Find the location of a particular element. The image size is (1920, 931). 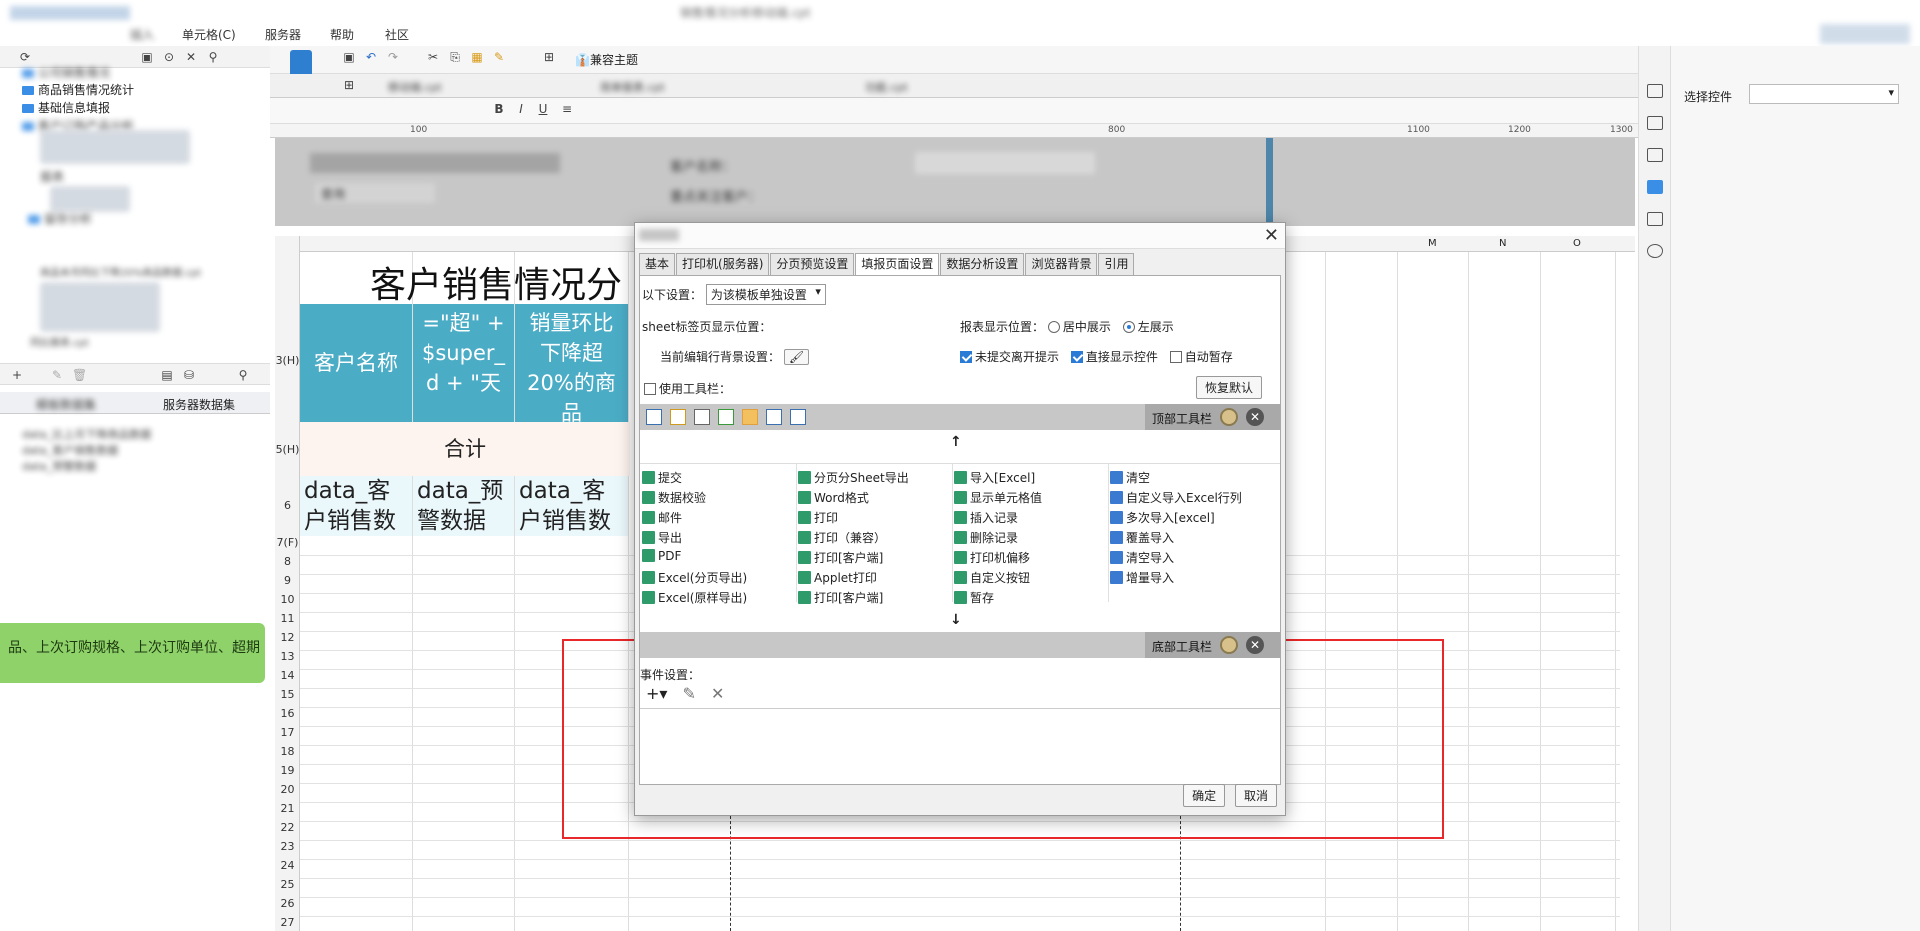

export-icon is located at coordinates (726, 417).